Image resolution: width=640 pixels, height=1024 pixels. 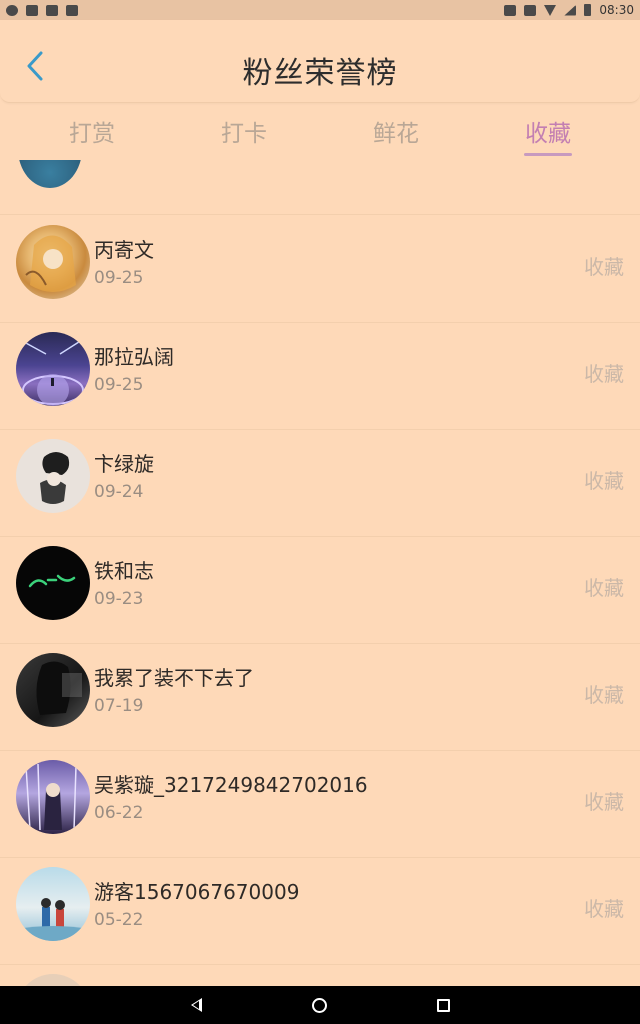 What do you see at coordinates (196, 1005) in the screenshot?
I see `nav-back-icon` at bounding box center [196, 1005].